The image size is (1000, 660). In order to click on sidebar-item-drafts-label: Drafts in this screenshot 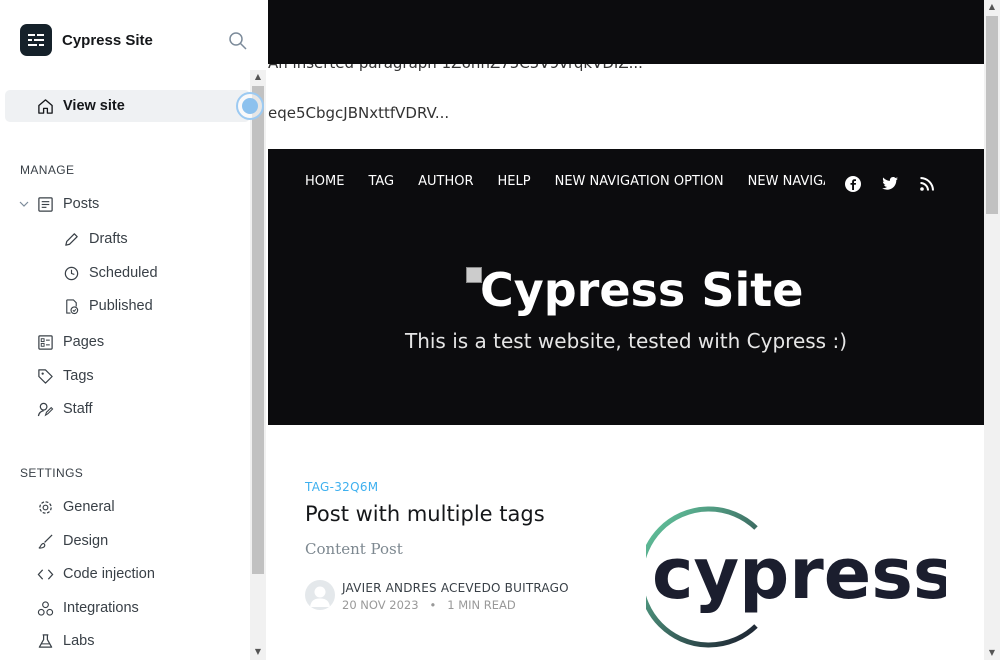, I will do `click(108, 239)`.